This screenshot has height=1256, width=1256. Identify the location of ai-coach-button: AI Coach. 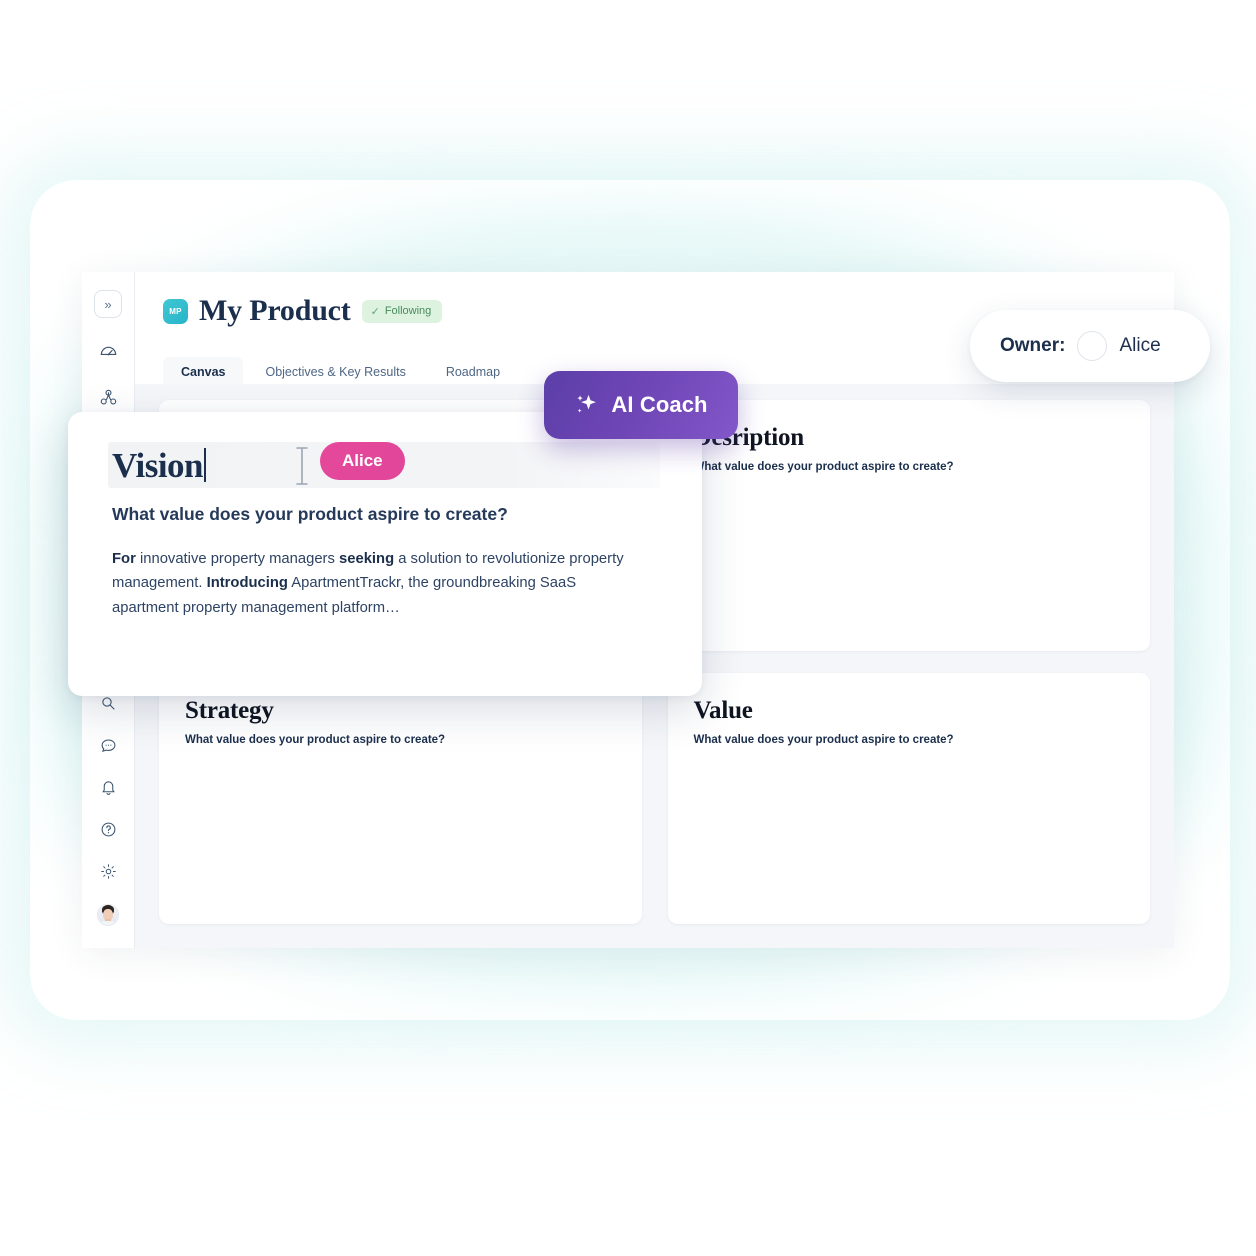
(641, 405).